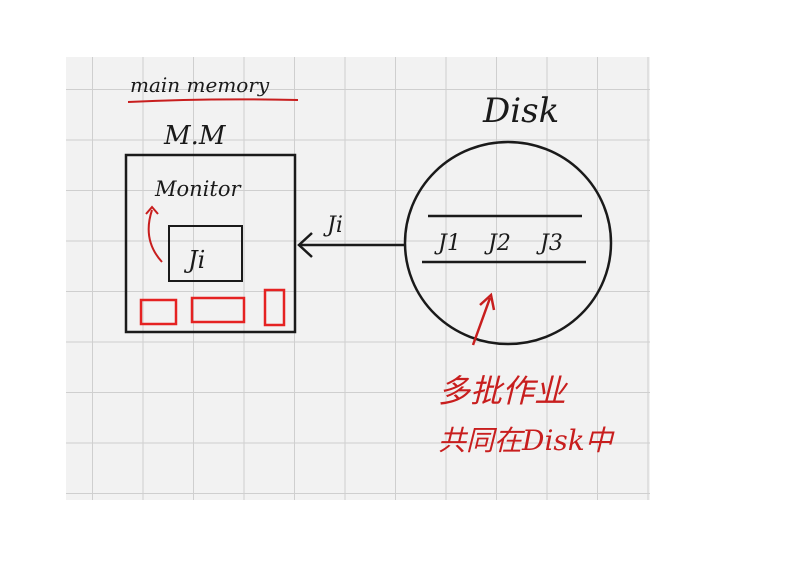  I want to click on note-line-1: 多批作业, so click(503, 391).